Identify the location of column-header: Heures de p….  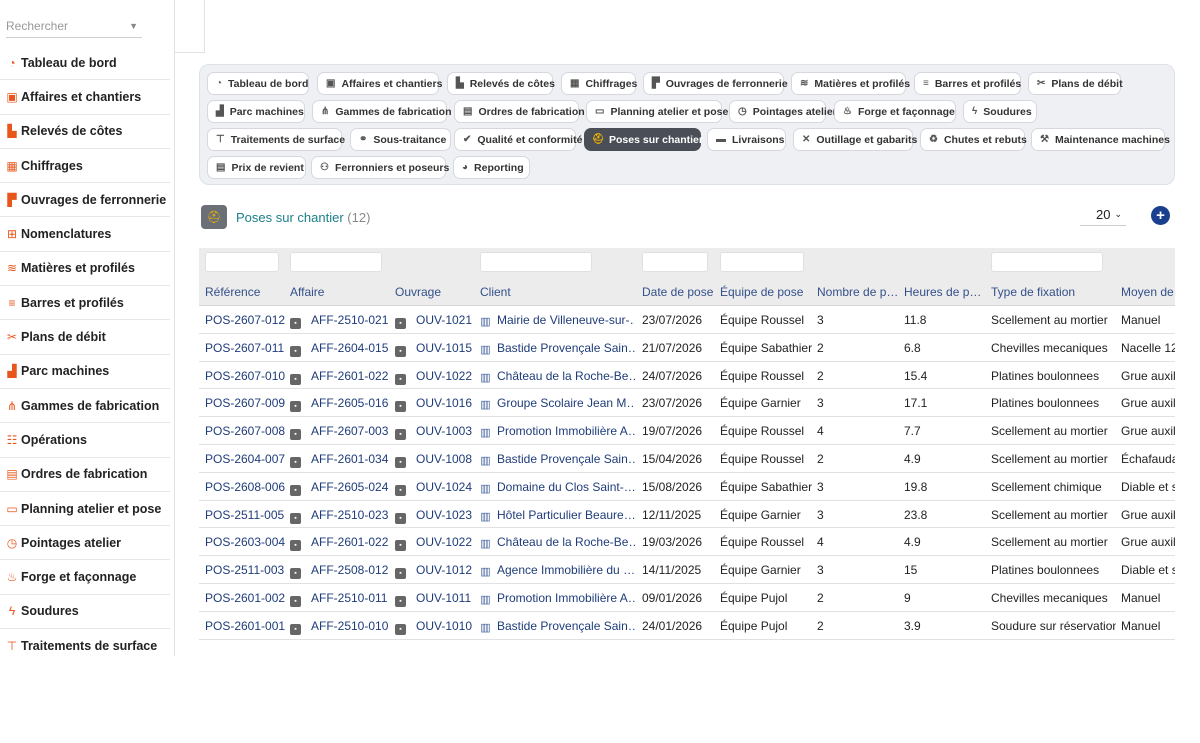
(945, 292).